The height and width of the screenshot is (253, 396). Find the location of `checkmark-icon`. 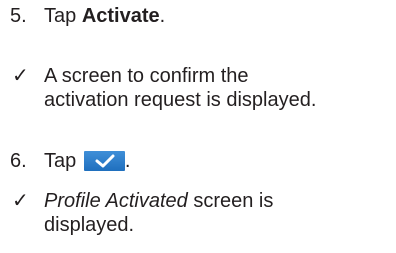

checkmark-icon is located at coordinates (105, 161).